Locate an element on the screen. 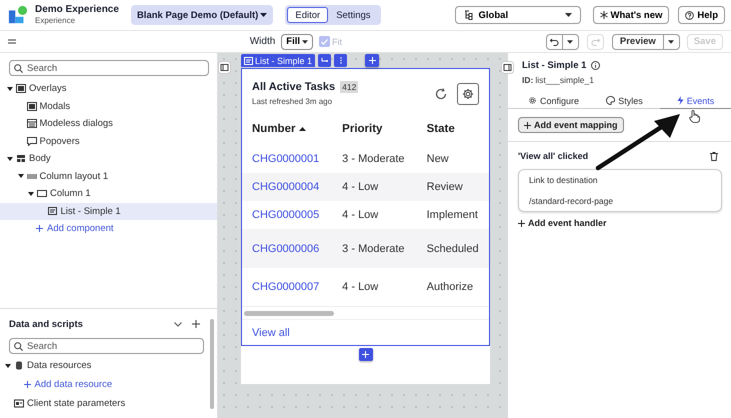 Image resolution: width=731 pixels, height=418 pixels. inspector-tab: Styles is located at coordinates (624, 101).